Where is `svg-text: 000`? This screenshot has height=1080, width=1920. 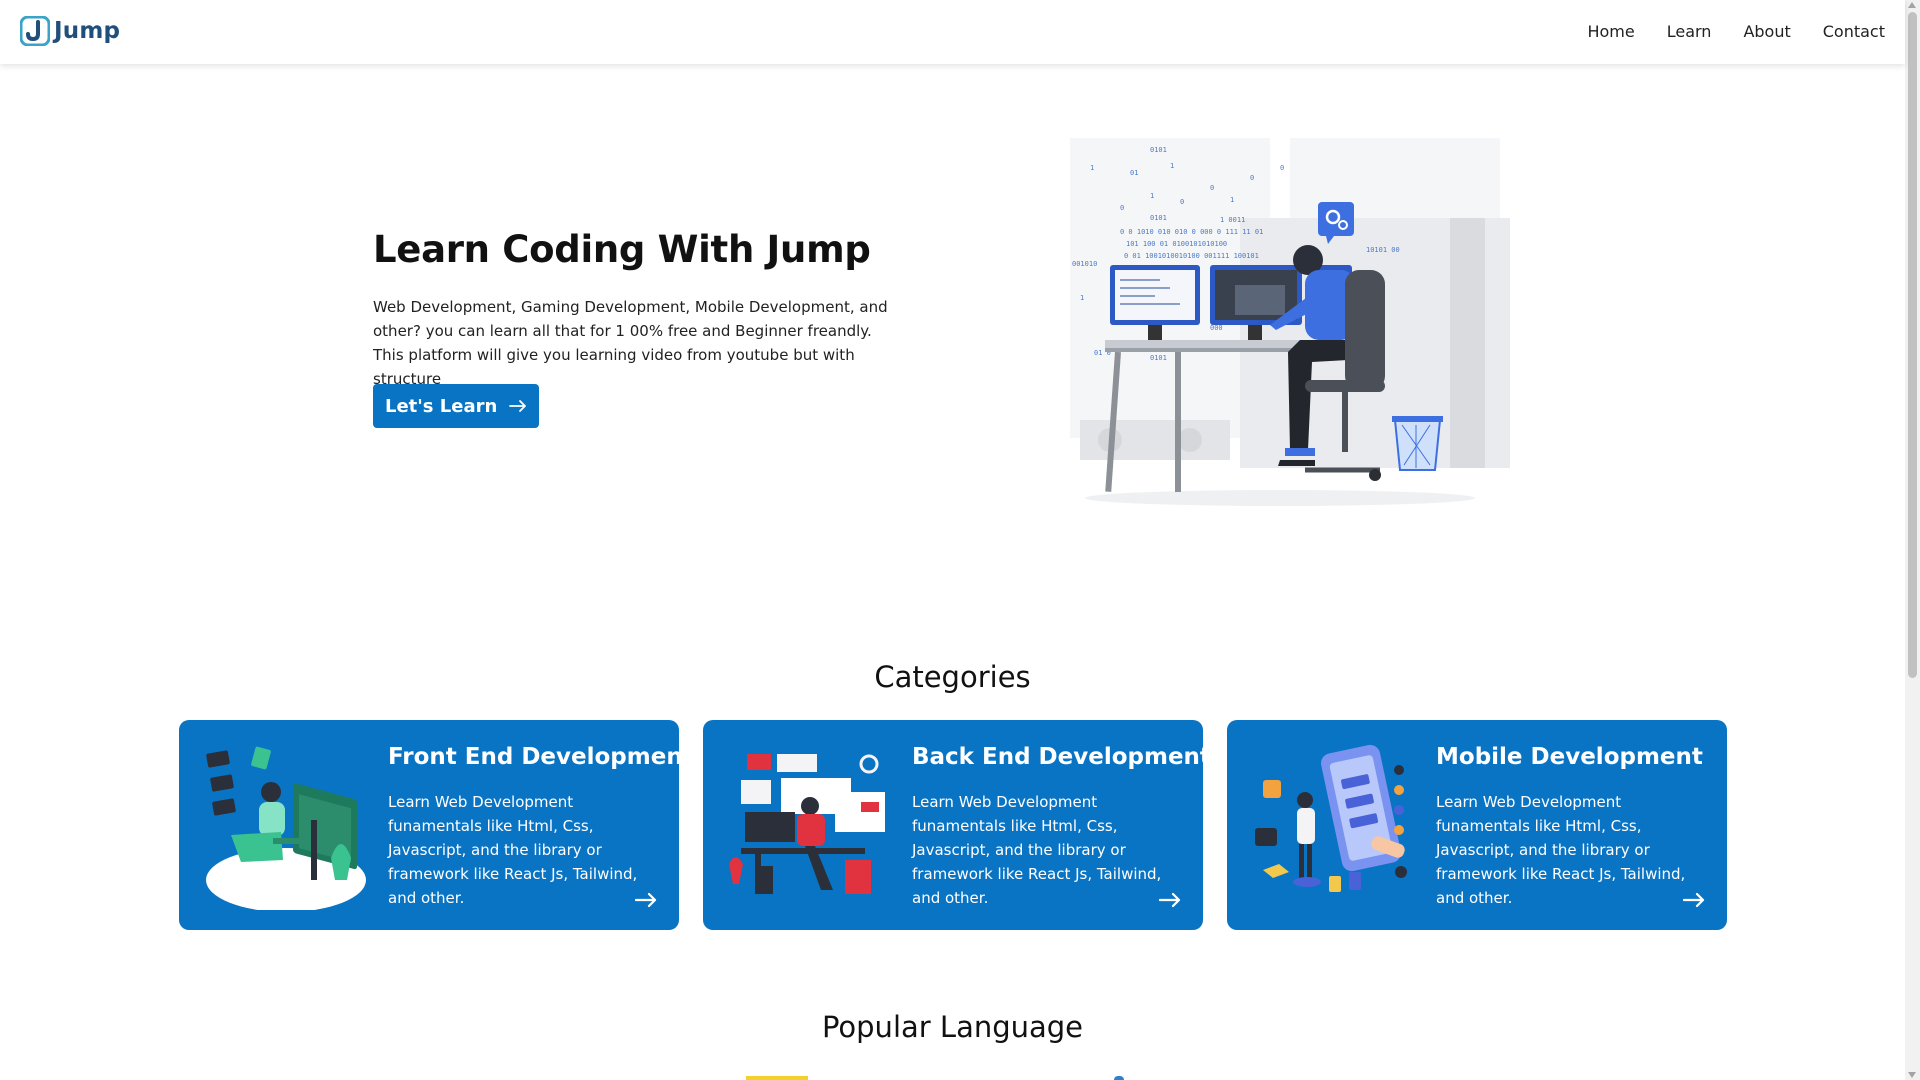
svg-text: 000 is located at coordinates (1216, 328).